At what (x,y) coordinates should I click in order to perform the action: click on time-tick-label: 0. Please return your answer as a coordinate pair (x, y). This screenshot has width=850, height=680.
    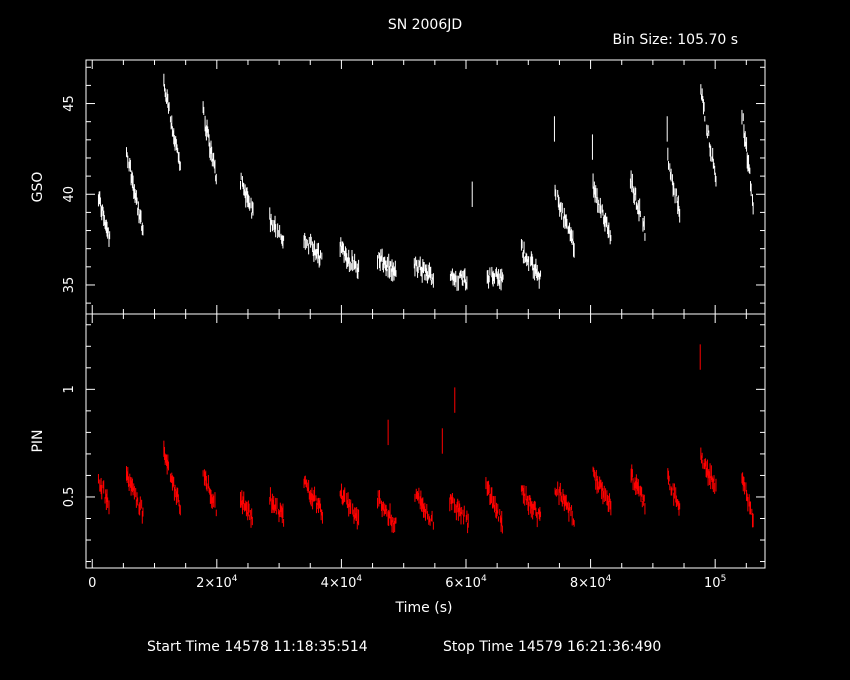
    Looking at the image, I should click on (92, 583).